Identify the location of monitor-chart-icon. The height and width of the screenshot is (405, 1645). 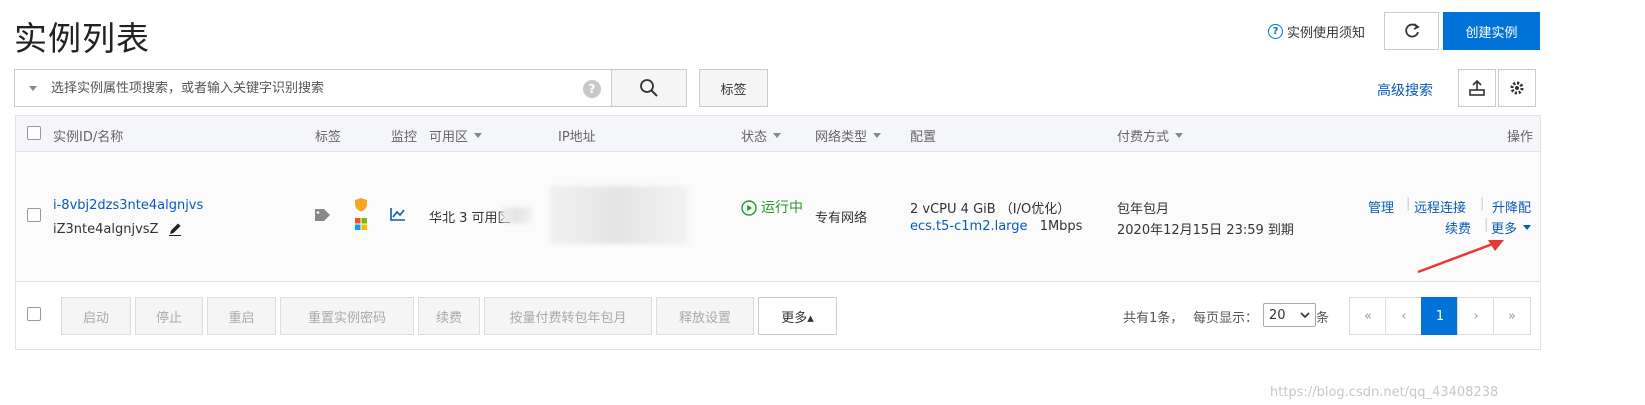
(398, 214).